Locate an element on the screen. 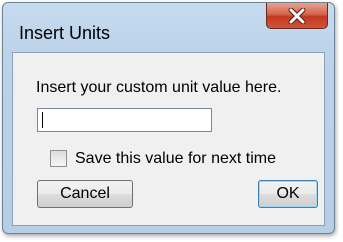 Image resolution: width=343 pixels, height=242 pixels. dialog-title: Insert Units is located at coordinates (65, 33).